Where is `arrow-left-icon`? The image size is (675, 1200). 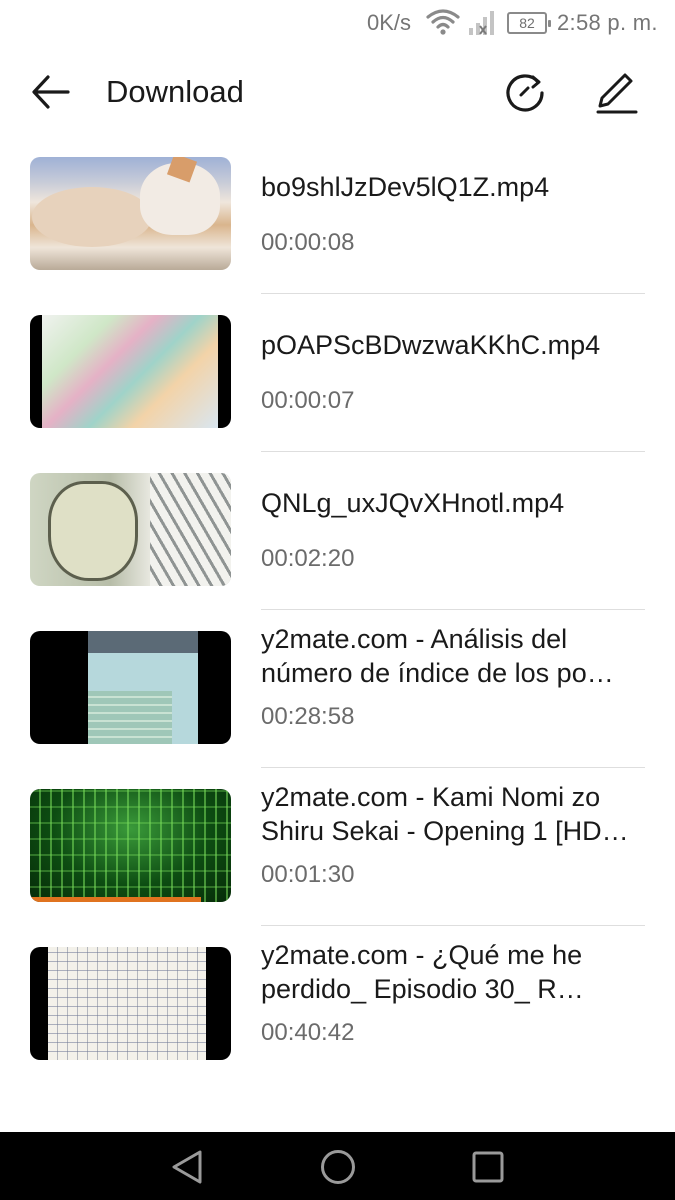
arrow-left-icon is located at coordinates (51, 92).